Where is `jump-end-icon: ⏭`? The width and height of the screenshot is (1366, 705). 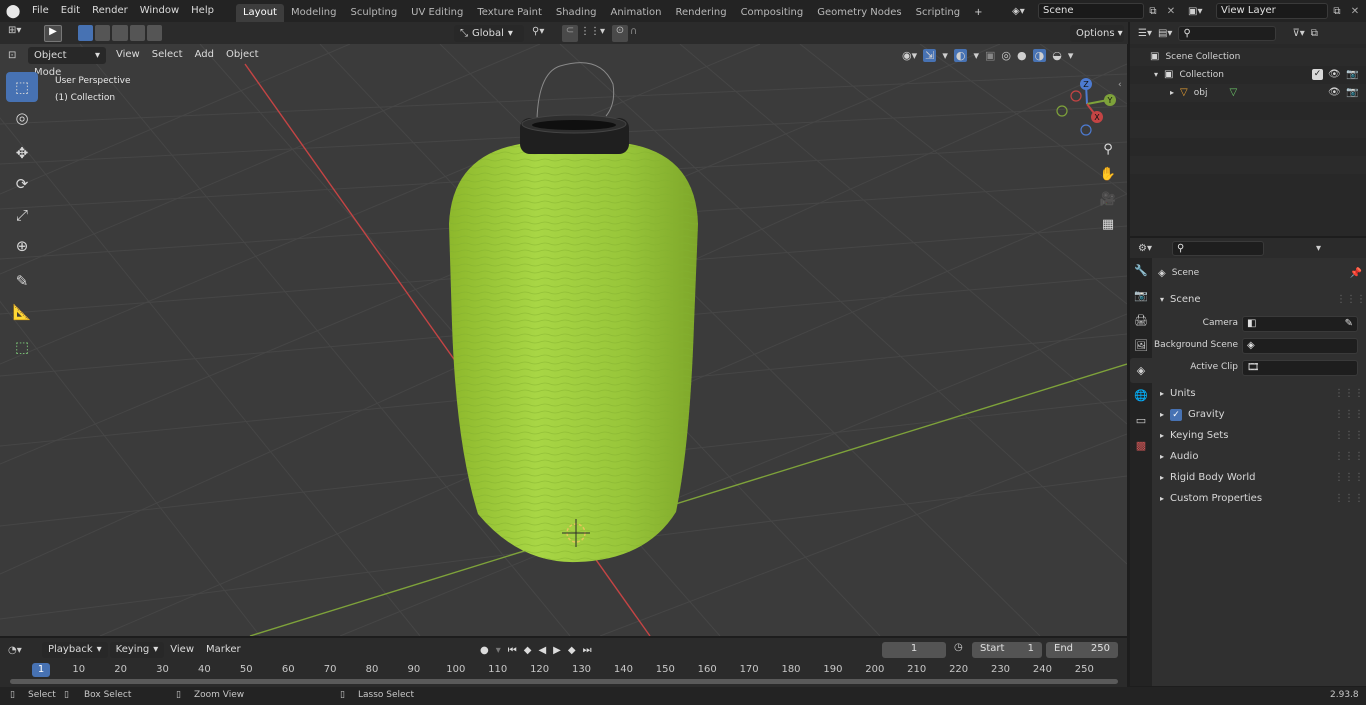 jump-end-icon: ⏭ is located at coordinates (587, 650).